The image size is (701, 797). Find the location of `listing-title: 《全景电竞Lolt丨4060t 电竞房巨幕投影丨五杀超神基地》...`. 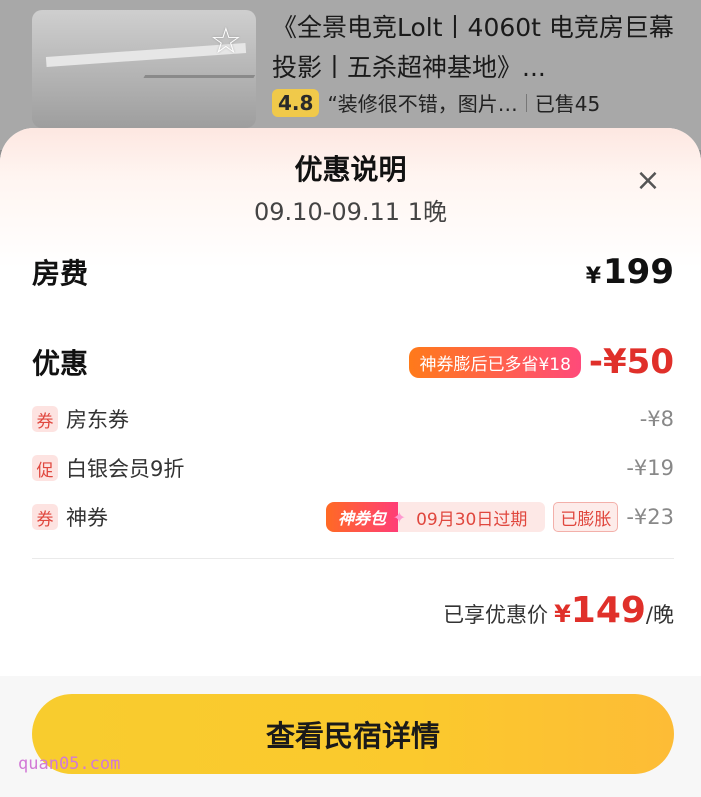

listing-title: 《全景电竞Lolt丨4060t 电竞房巨幕投影丨五杀超神基地》... is located at coordinates (473, 47).